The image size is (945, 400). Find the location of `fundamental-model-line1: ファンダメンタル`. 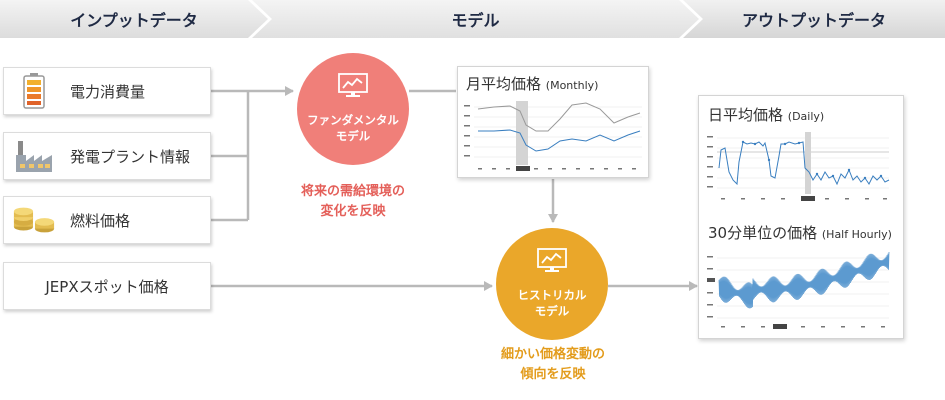

fundamental-model-line1: ファンダメンタル is located at coordinates (353, 119).